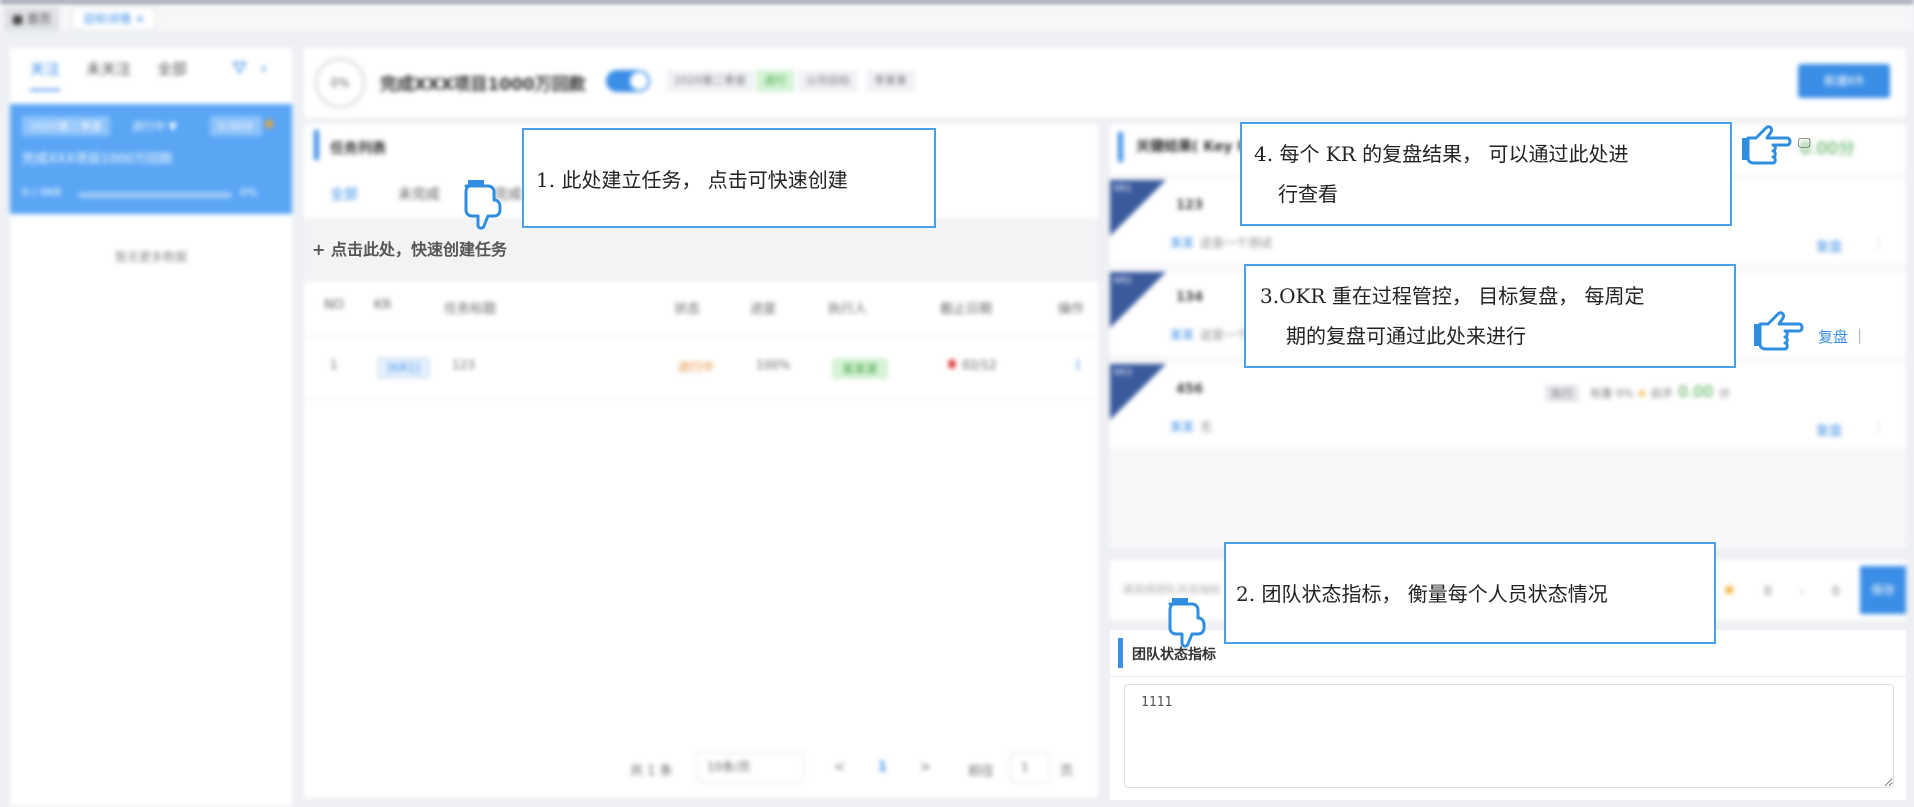  What do you see at coordinates (1802, 591) in the screenshot?
I see `status-dash: -` at bounding box center [1802, 591].